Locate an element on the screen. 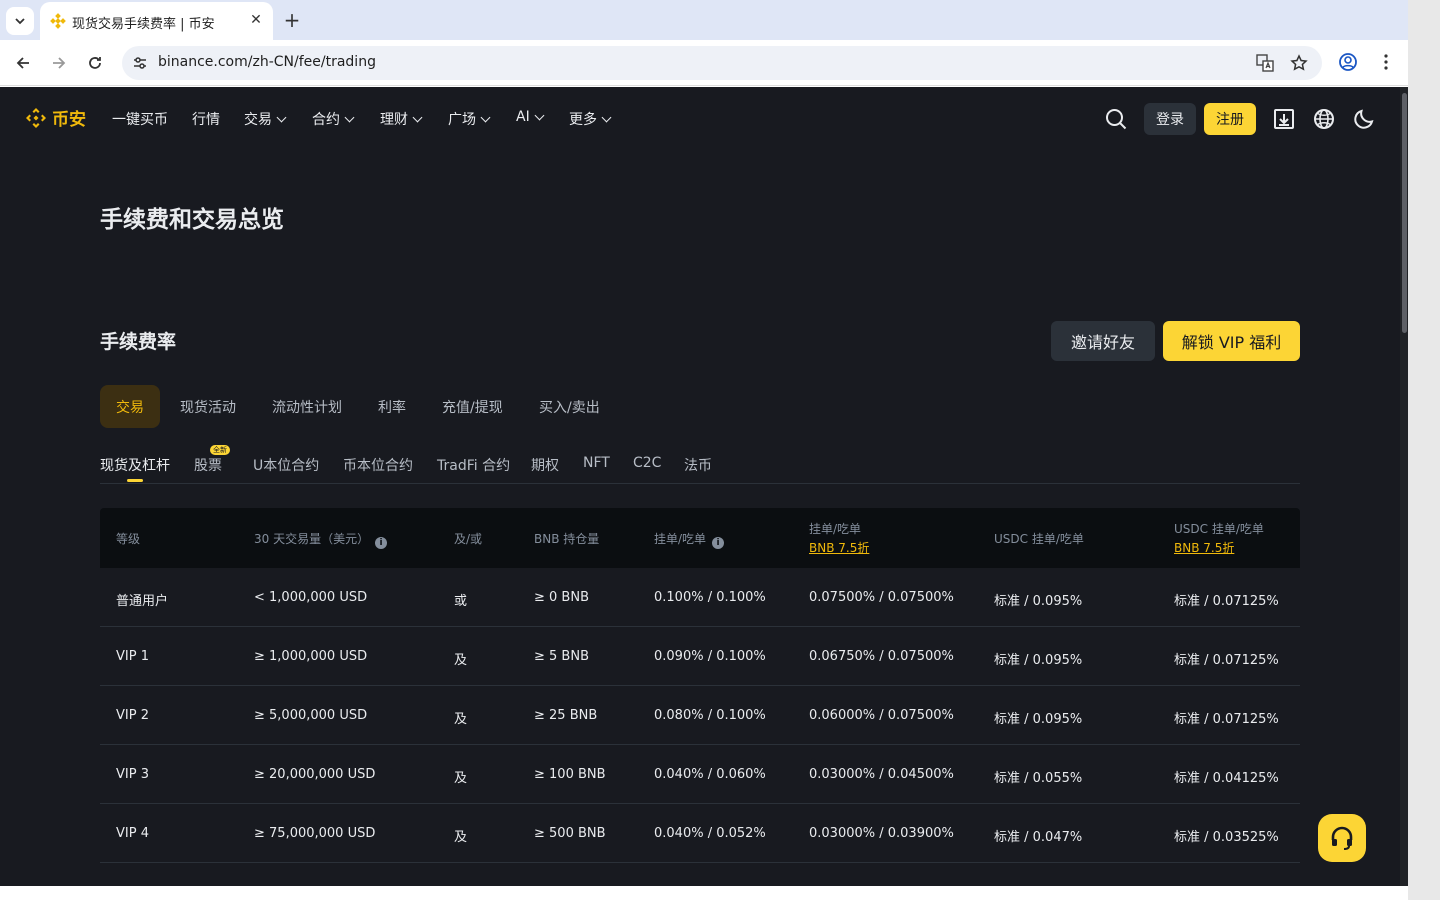 The width and height of the screenshot is (1440, 900). tab-deposit-withdraw: 充值/提现 is located at coordinates (472, 406).